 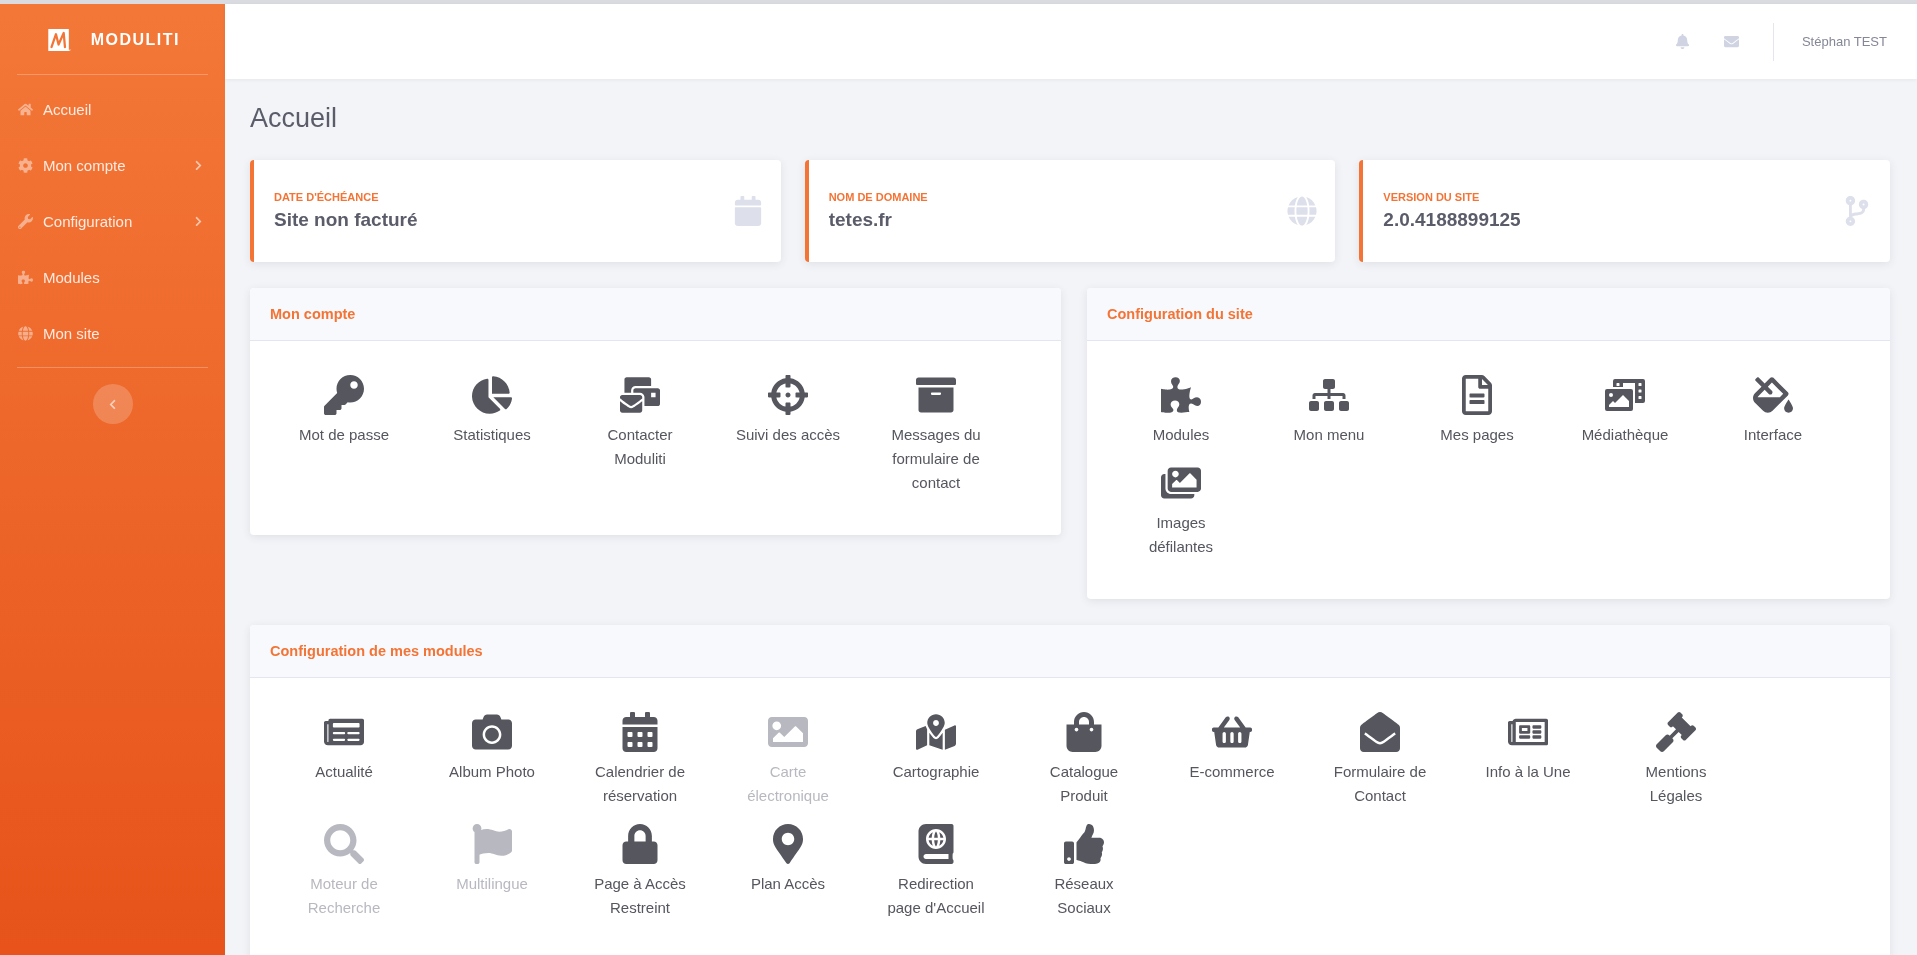 What do you see at coordinates (640, 872) in the screenshot?
I see `shortcut-link: Page à Accès Restreint` at bounding box center [640, 872].